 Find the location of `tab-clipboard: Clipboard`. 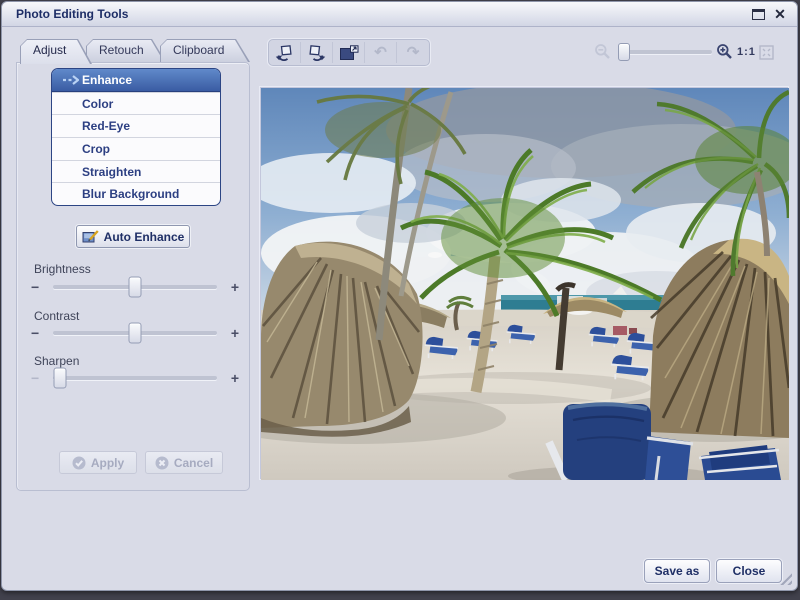

tab-clipboard: Clipboard is located at coordinates (205, 50).